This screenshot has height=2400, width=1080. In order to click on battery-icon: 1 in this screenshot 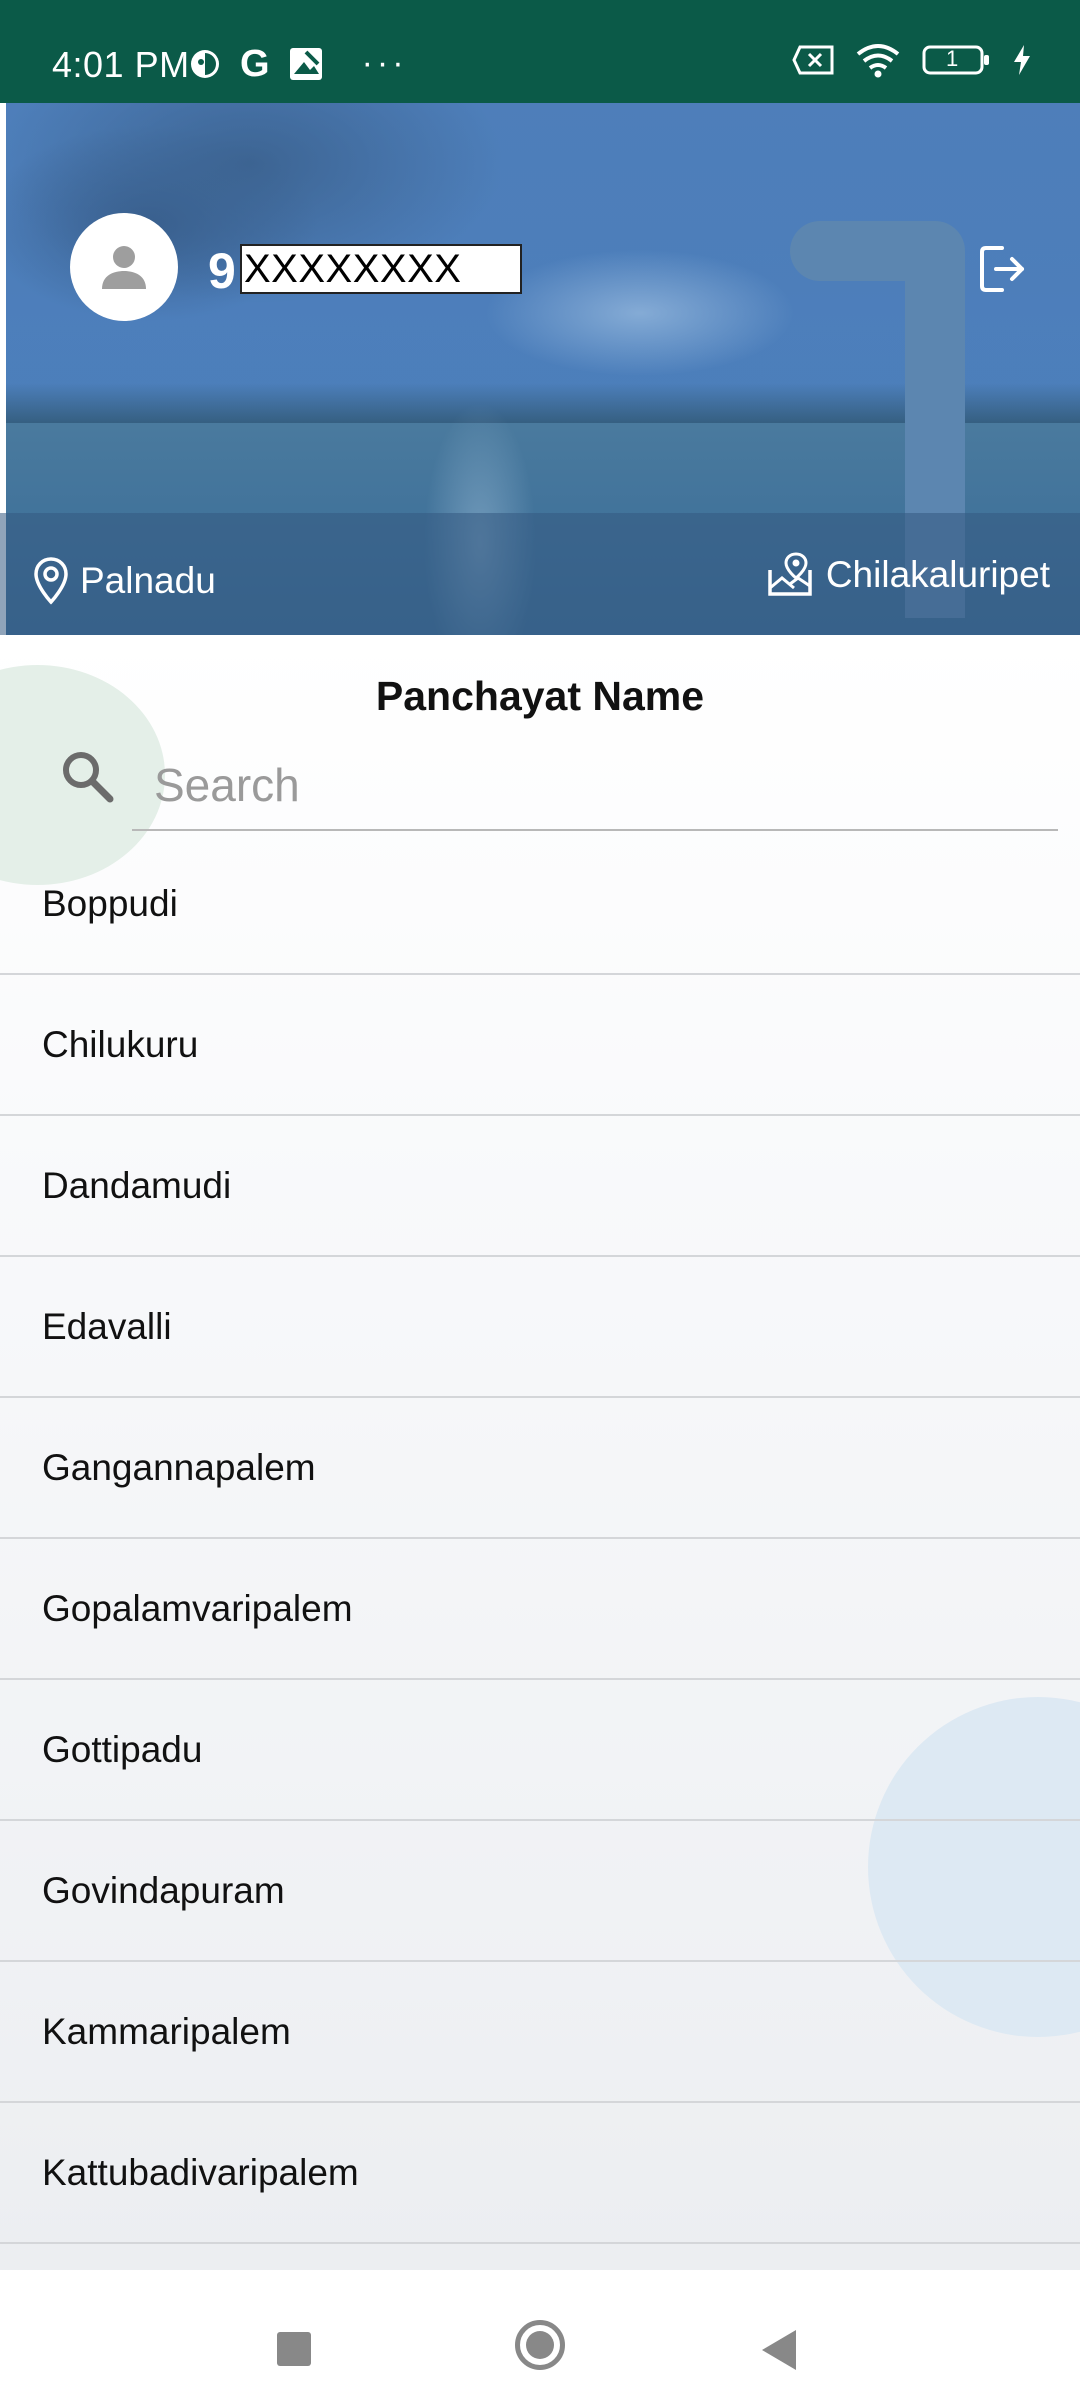, I will do `click(957, 60)`.